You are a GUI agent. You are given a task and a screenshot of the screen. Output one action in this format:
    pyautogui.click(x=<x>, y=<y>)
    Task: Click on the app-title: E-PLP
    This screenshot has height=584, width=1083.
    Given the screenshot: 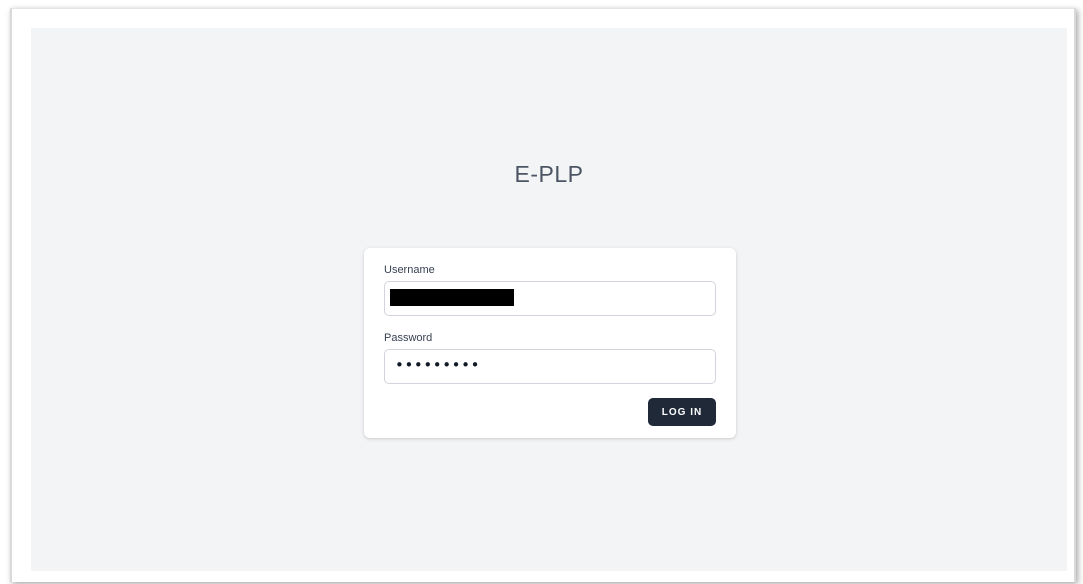 What is the action you would take?
    pyautogui.click(x=549, y=174)
    